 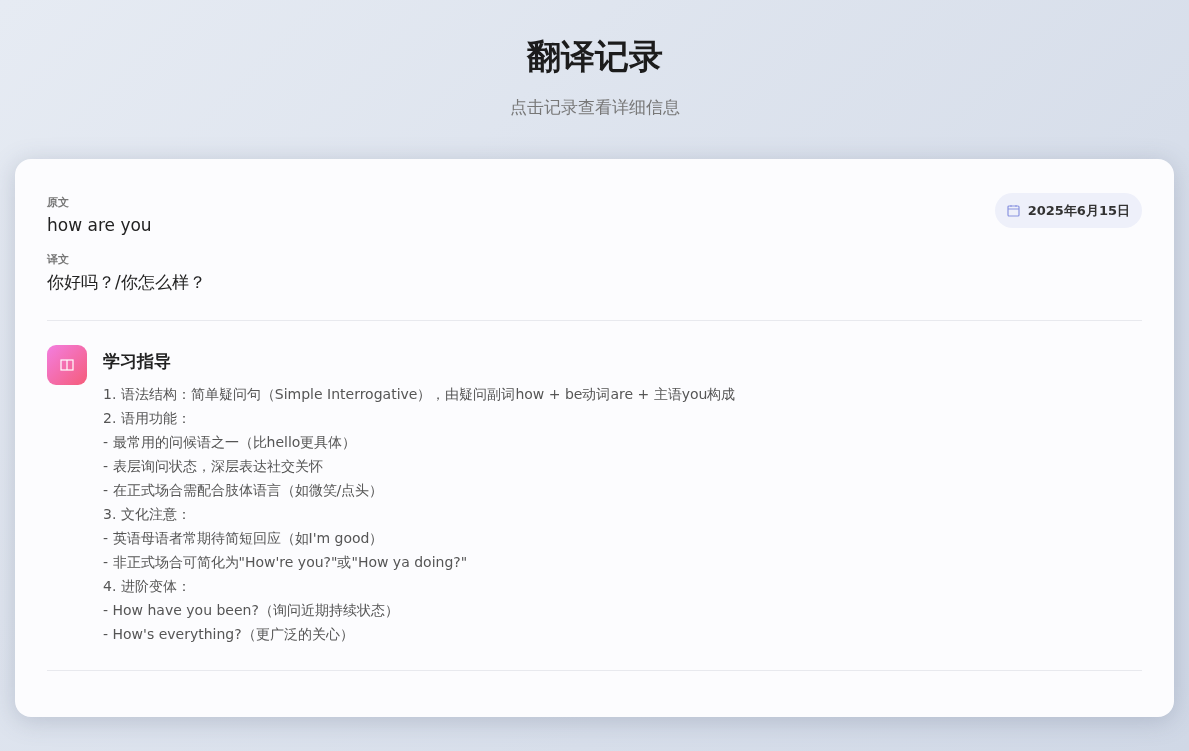 What do you see at coordinates (419, 394) in the screenshot?
I see `guide-line: 1. 语法结构：简单疑问句（Simple Interrogative），由疑问副词how + be动词are + 主语you构成` at bounding box center [419, 394].